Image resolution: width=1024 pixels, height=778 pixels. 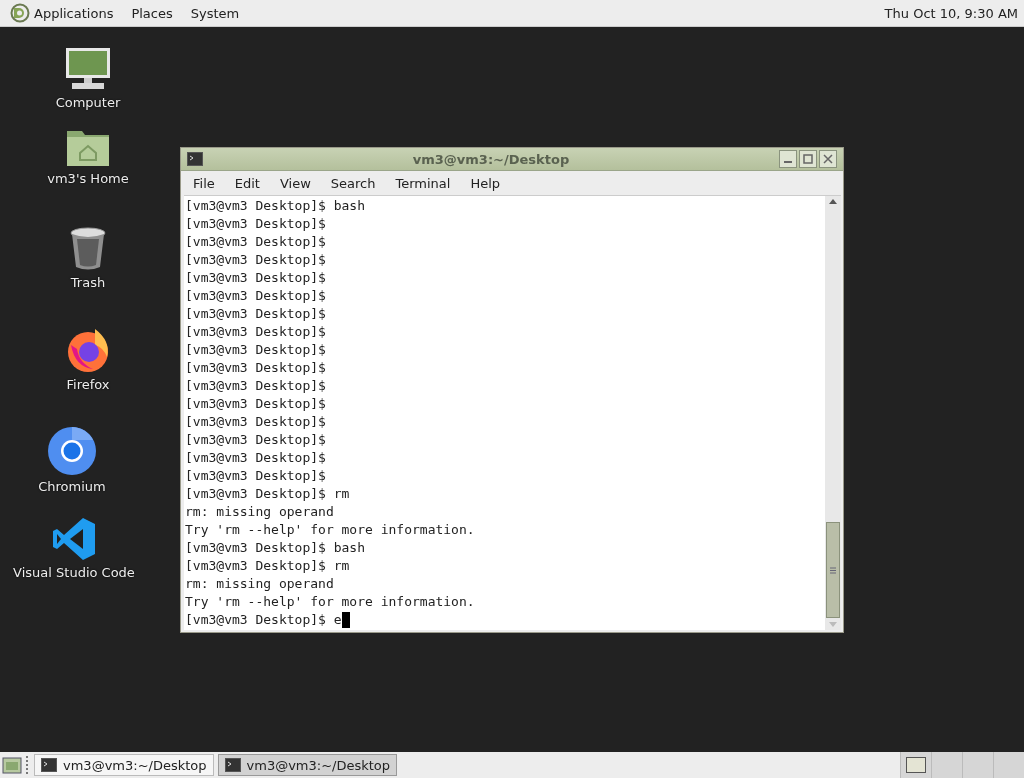 I want to click on minimize-button, so click(x=788, y=159).